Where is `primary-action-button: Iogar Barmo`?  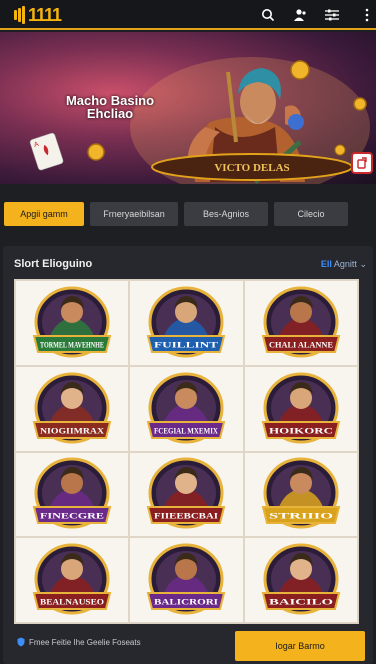 primary-action-button: Iogar Barmo is located at coordinates (300, 646).